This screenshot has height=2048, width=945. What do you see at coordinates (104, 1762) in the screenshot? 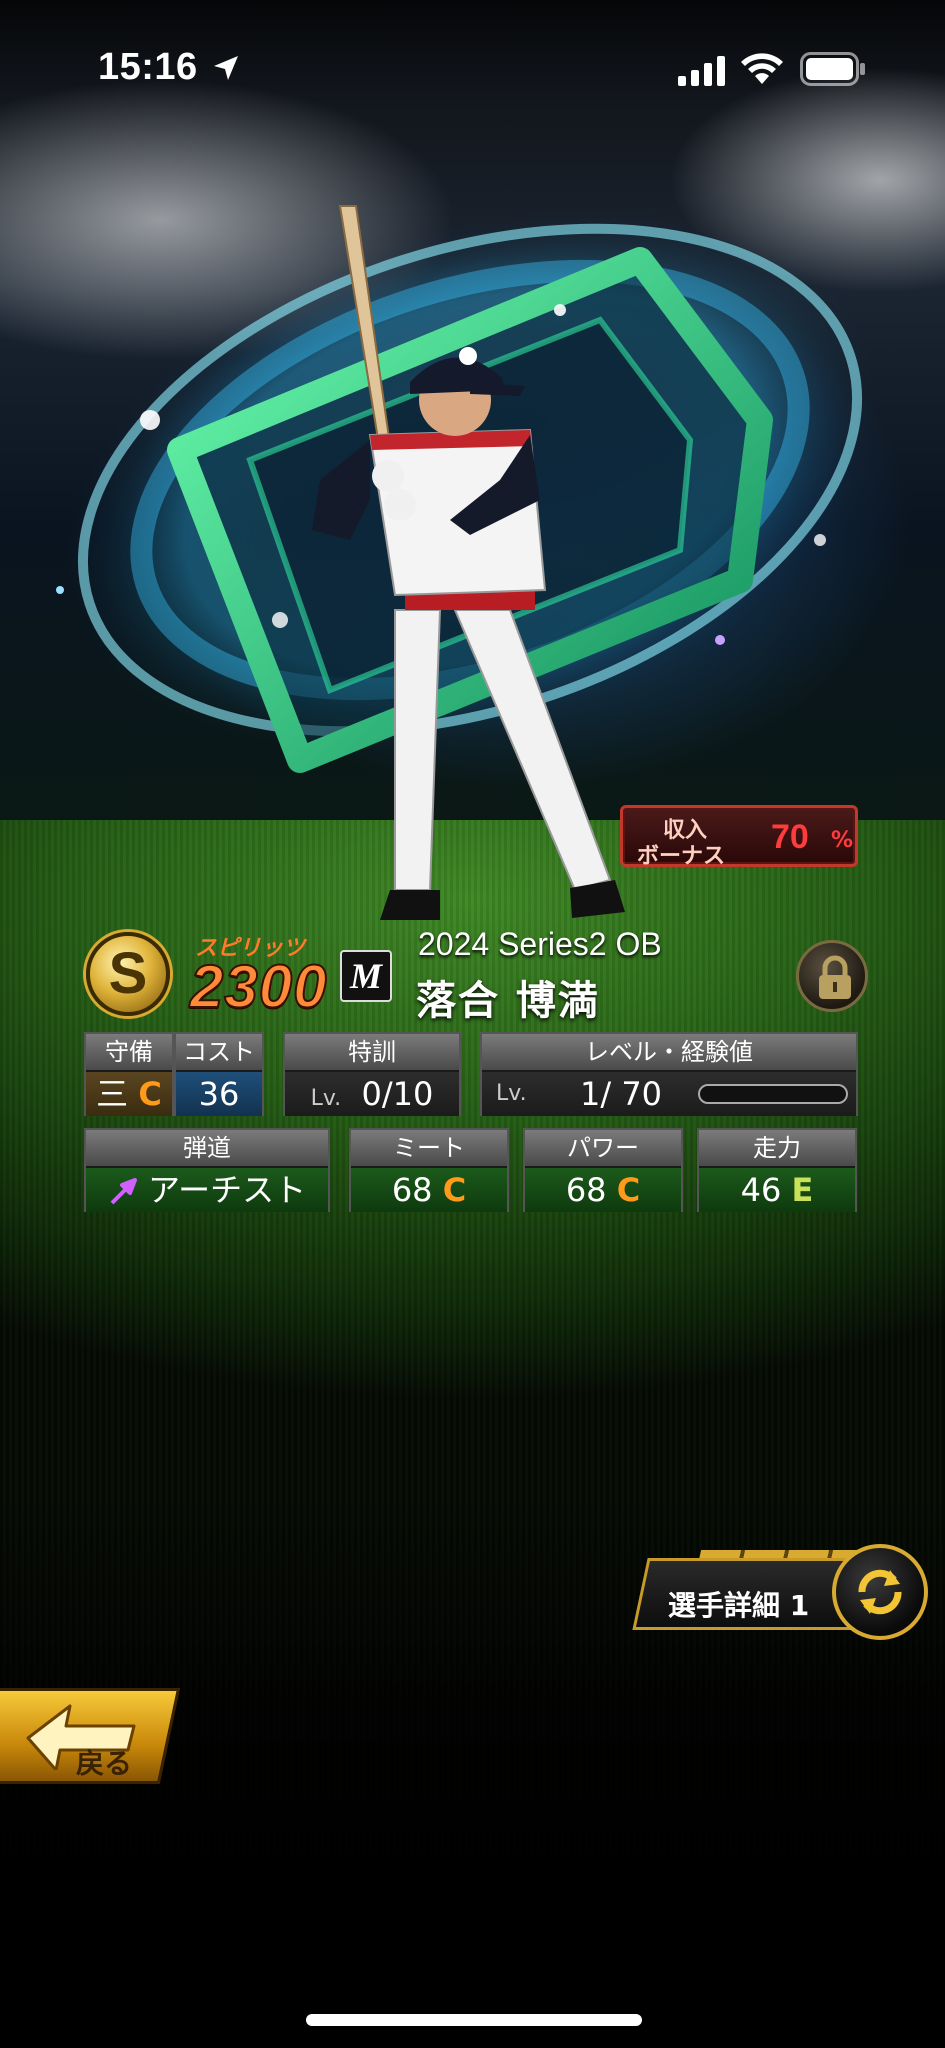
I see `back-label: 戻る` at bounding box center [104, 1762].